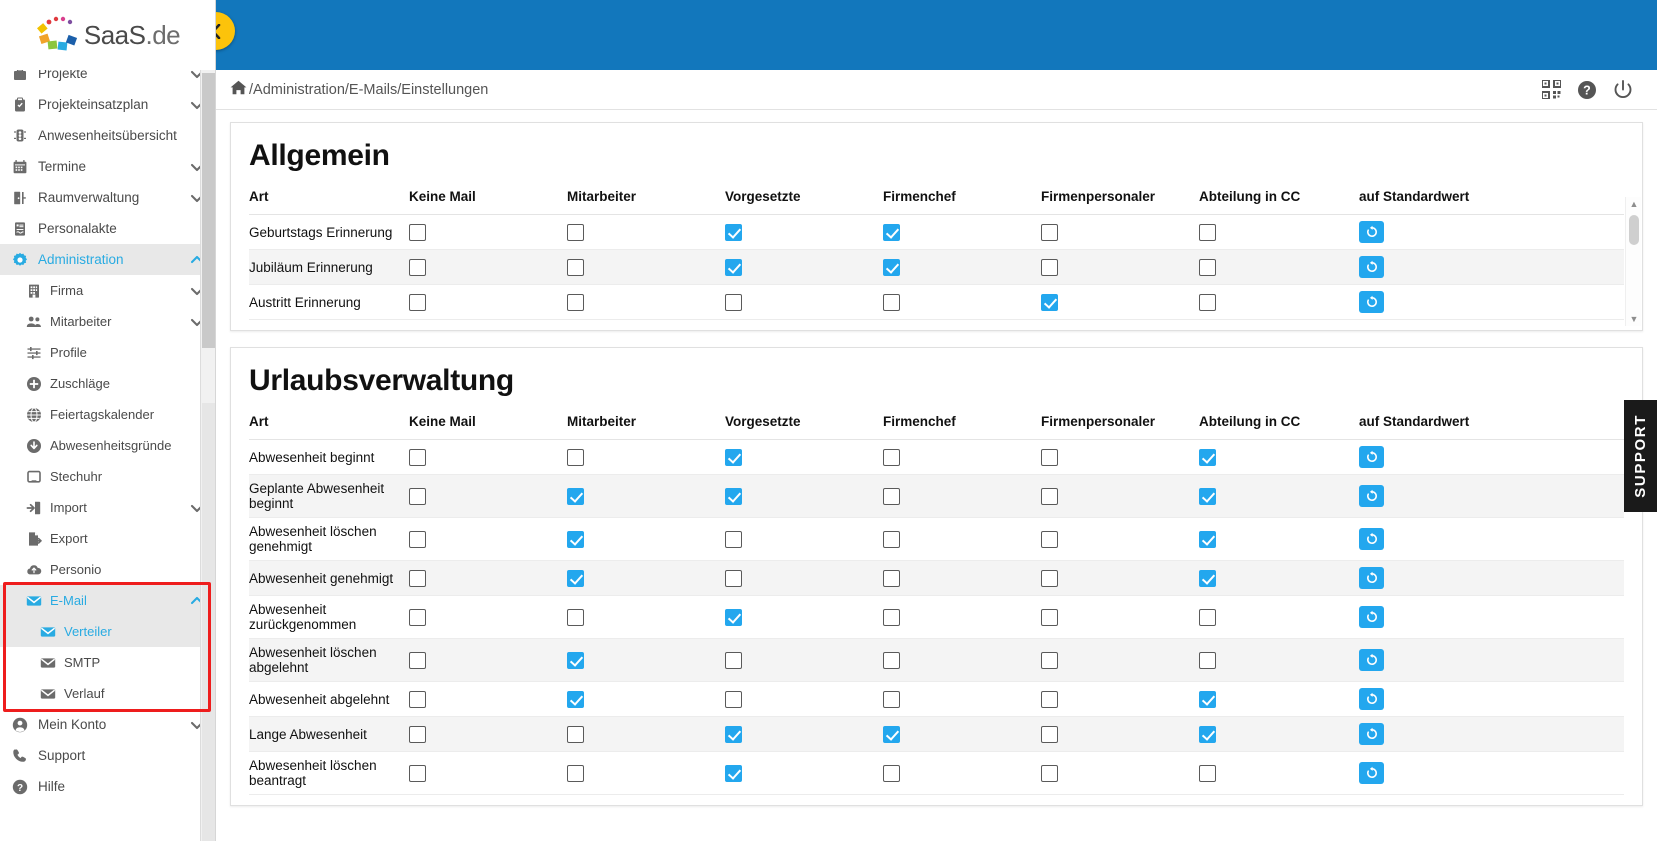 The width and height of the screenshot is (1657, 841). I want to click on sidebar-item-mitarbeiter: Mitarbeiter, so click(107, 321).